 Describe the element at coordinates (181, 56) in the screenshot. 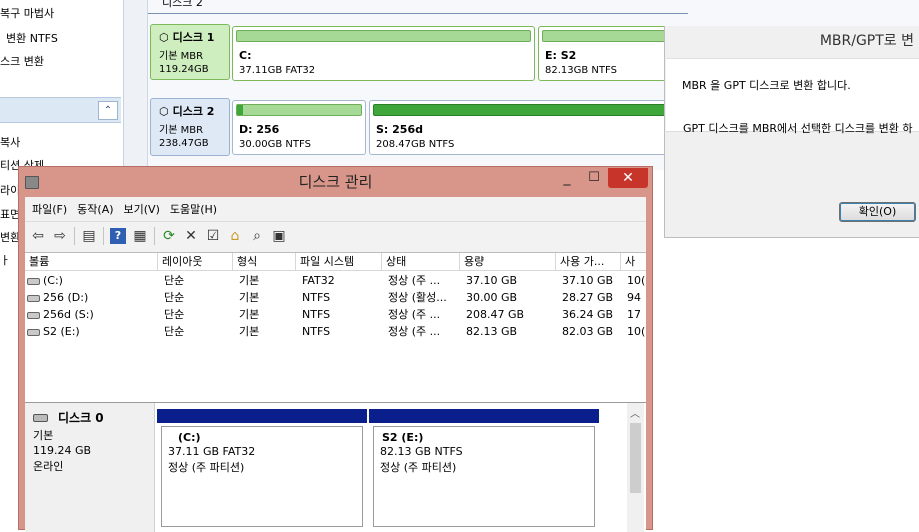

I see `disk-type: 기본 MBR` at that location.